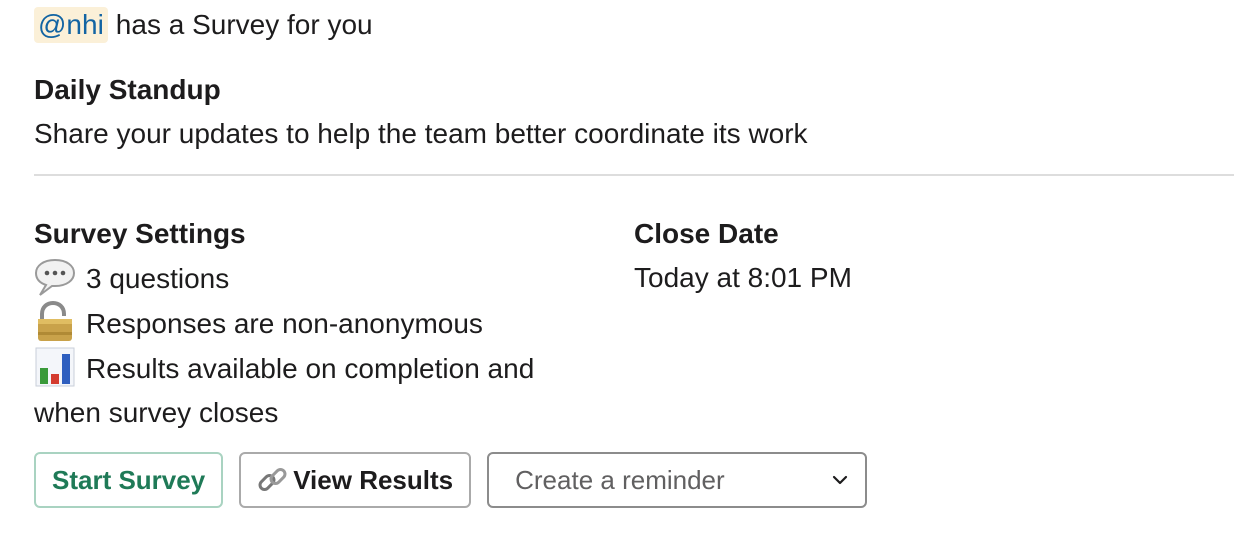 The width and height of the screenshot is (1242, 536). Describe the element at coordinates (634, 175) in the screenshot. I see `divider` at that location.